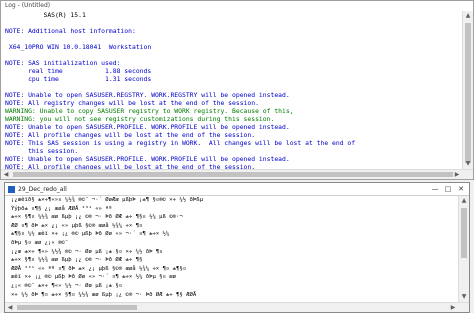  What do you see at coordinates (11, 189) in the screenshot?
I see `program-file-icon` at bounding box center [11, 189].